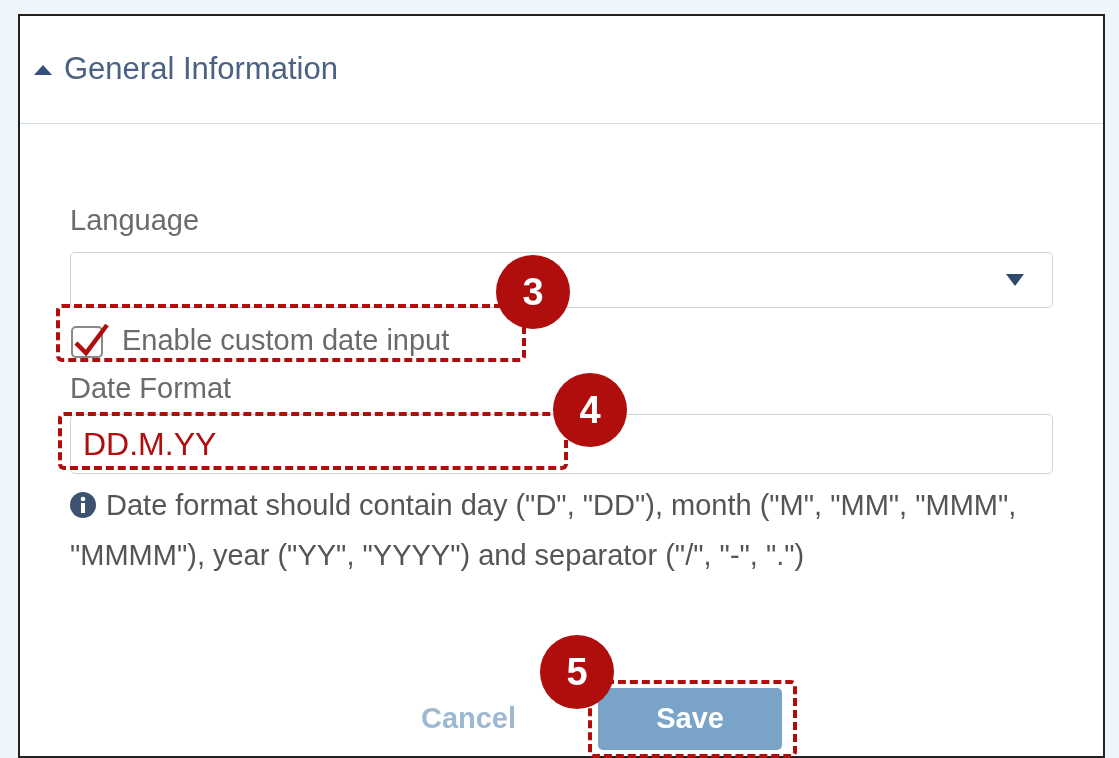 The width and height of the screenshot is (1119, 758). What do you see at coordinates (544, 530) in the screenshot?
I see `help-text: Date format should contain day ("D", "DD"), month ("M", "MM", "MMM", "MMMM"), year ("YY", "YYYY") and separator ("/", "-", ".")` at bounding box center [544, 530].